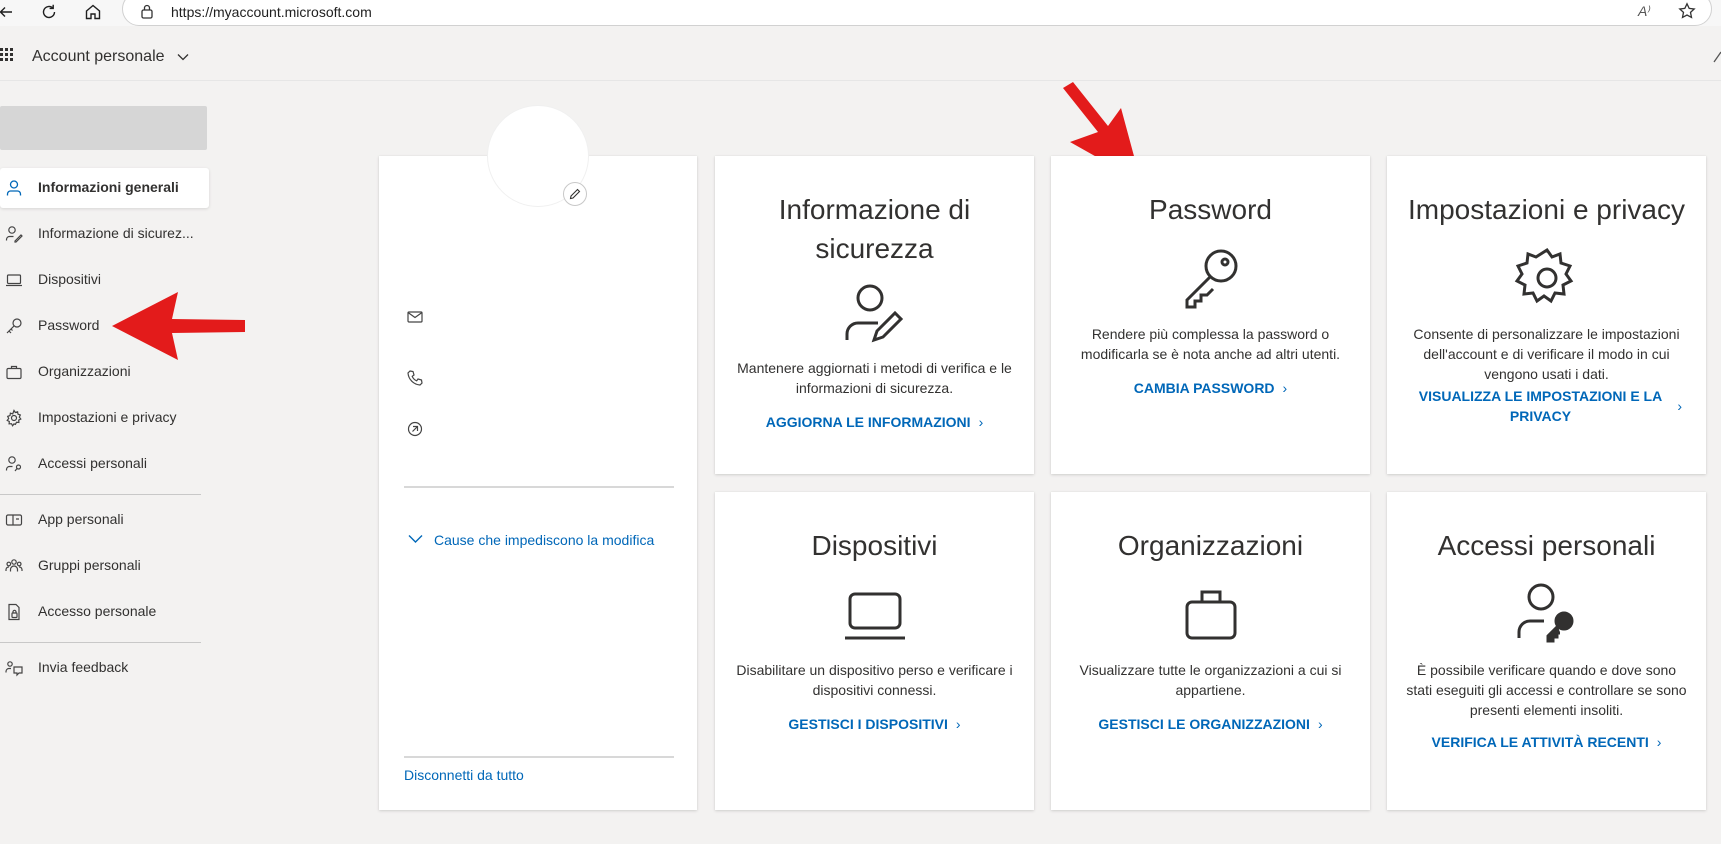 The height and width of the screenshot is (844, 1721). I want to click on action-label: CAMBIA PASSWORD, so click(1204, 388).